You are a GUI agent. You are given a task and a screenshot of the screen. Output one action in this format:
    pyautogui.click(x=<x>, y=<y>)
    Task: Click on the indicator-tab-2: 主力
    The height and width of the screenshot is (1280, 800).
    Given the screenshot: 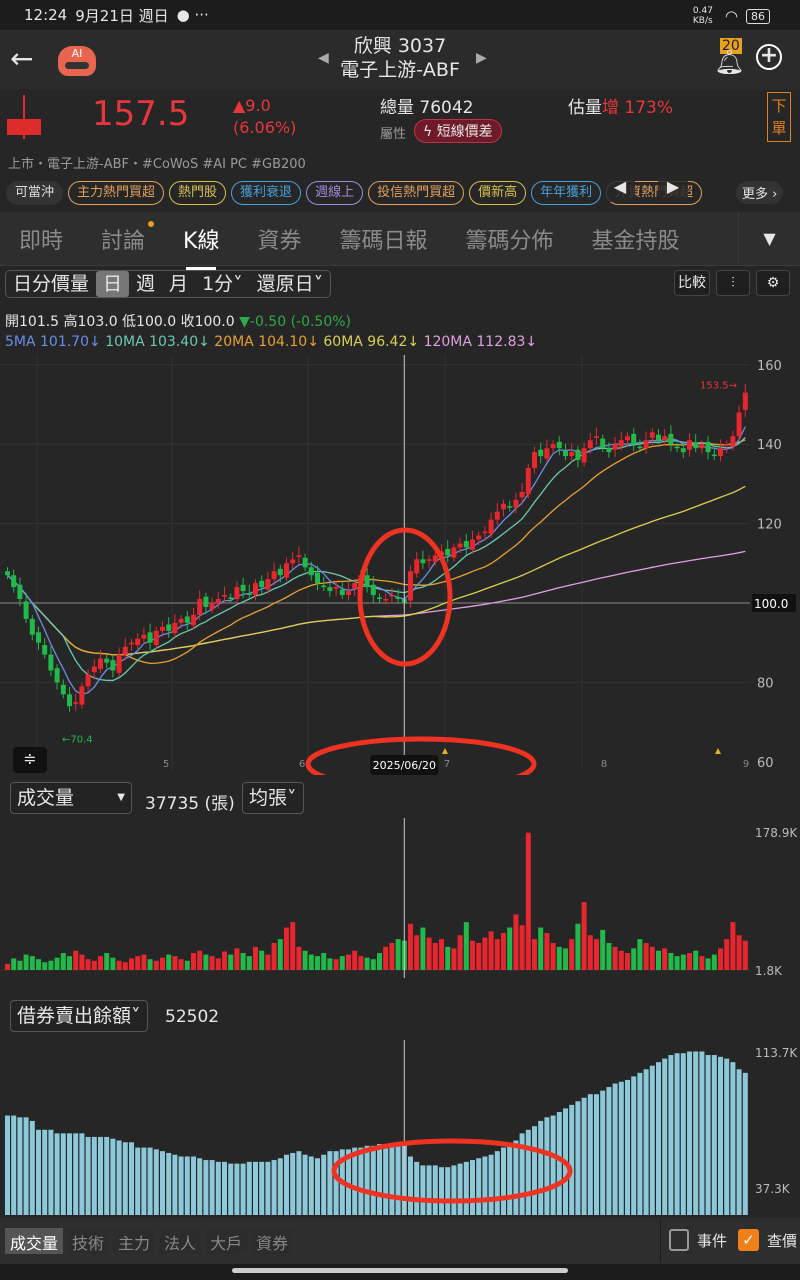 What is the action you would take?
    pyautogui.click(x=134, y=1241)
    